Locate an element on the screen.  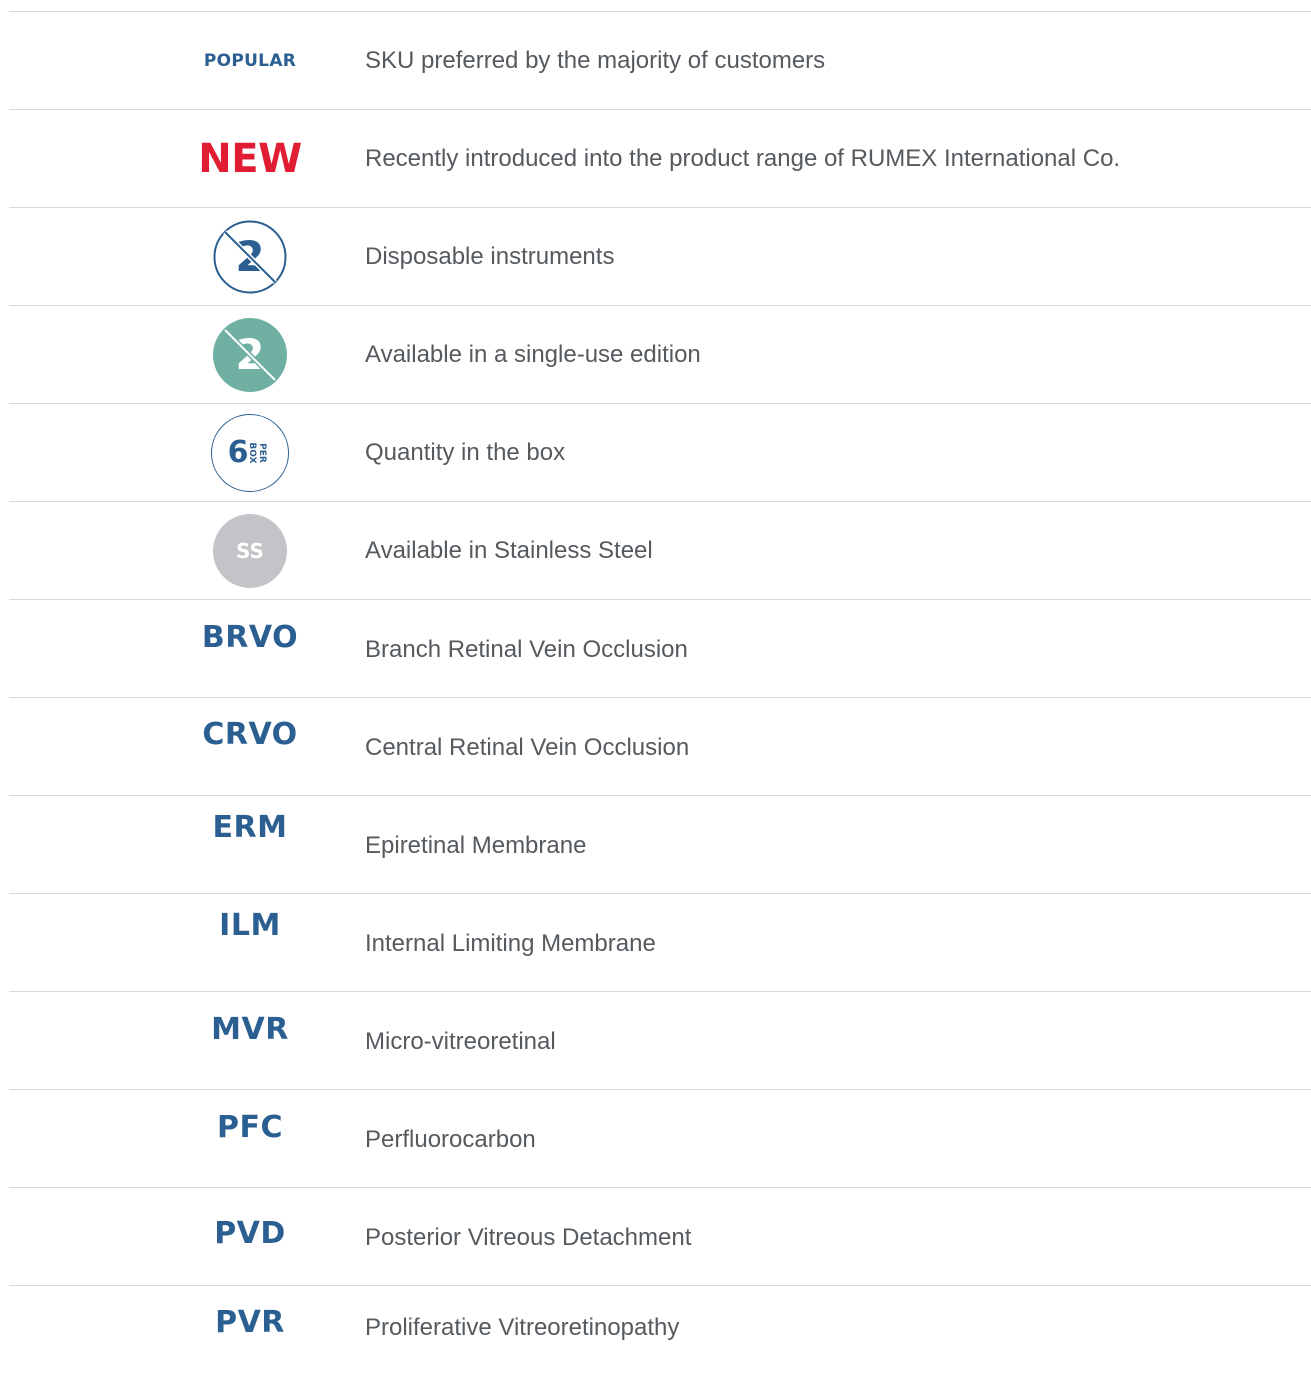
per-box-quantity: 6 is located at coordinates (238, 452).